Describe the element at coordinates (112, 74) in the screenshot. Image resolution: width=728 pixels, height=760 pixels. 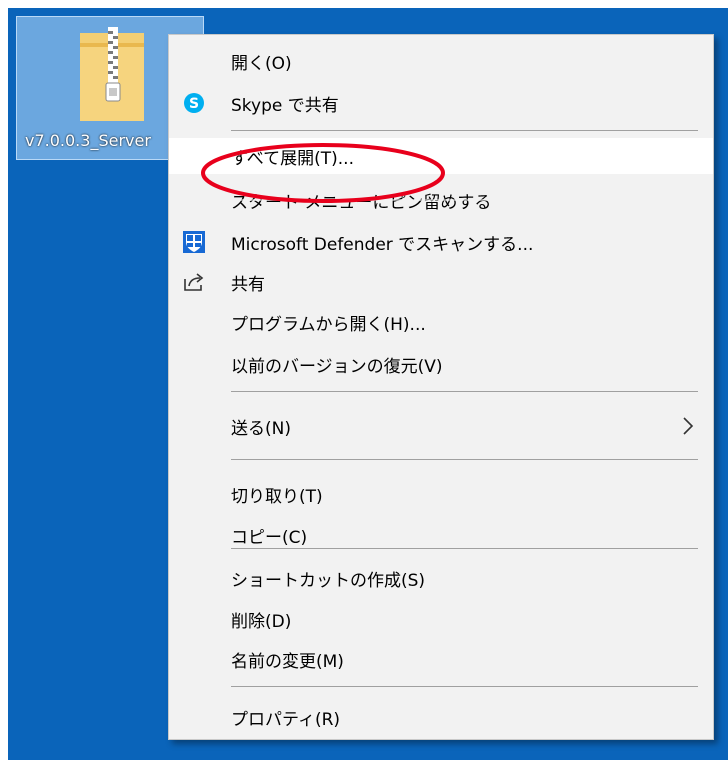
I see `zip-folder-icon` at that location.